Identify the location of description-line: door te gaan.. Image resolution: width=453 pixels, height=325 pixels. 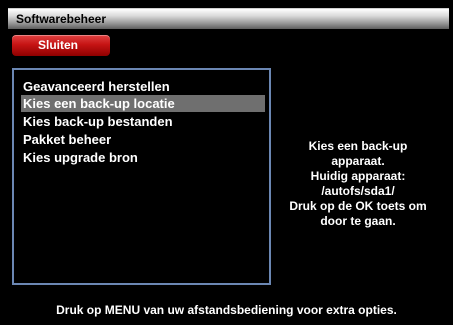
(358, 221).